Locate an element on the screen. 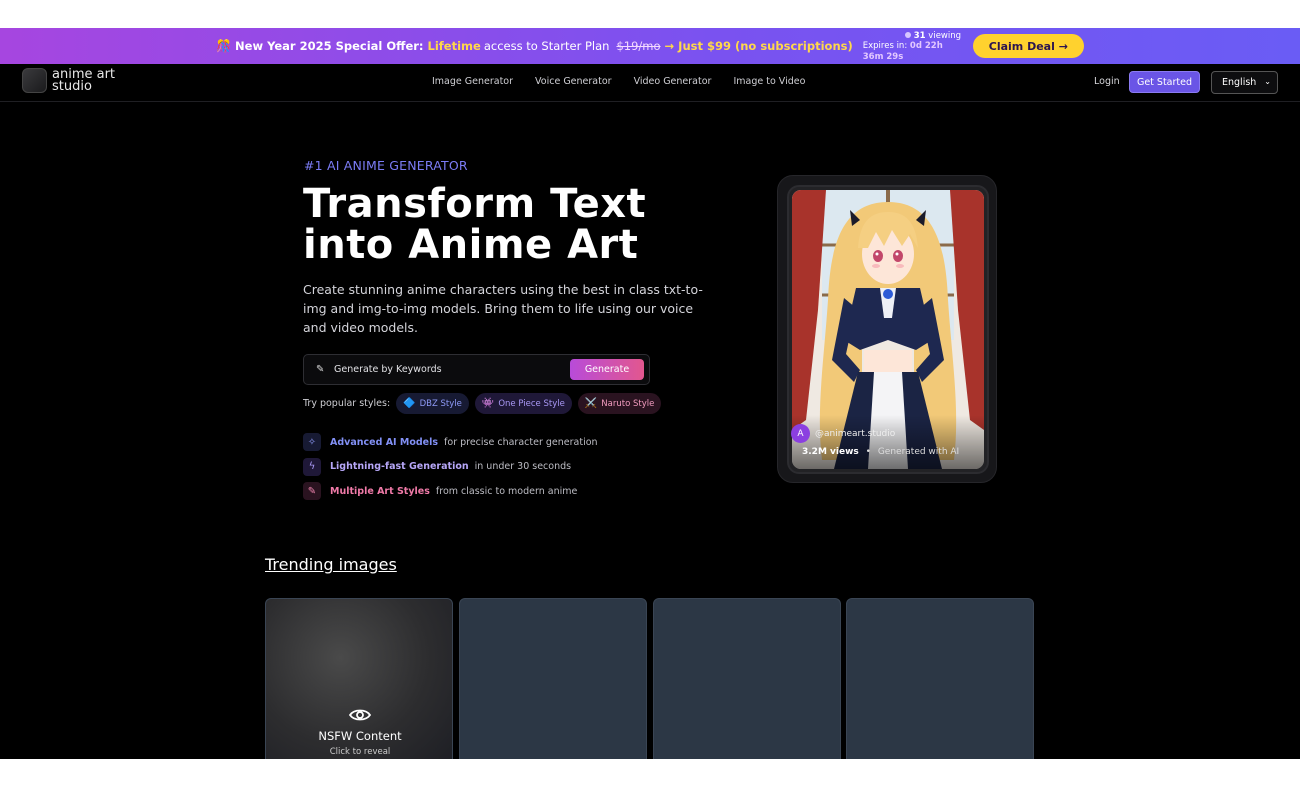 This screenshot has height=788, width=1300. crossed-swords-icon: ⚔️ is located at coordinates (591, 403).